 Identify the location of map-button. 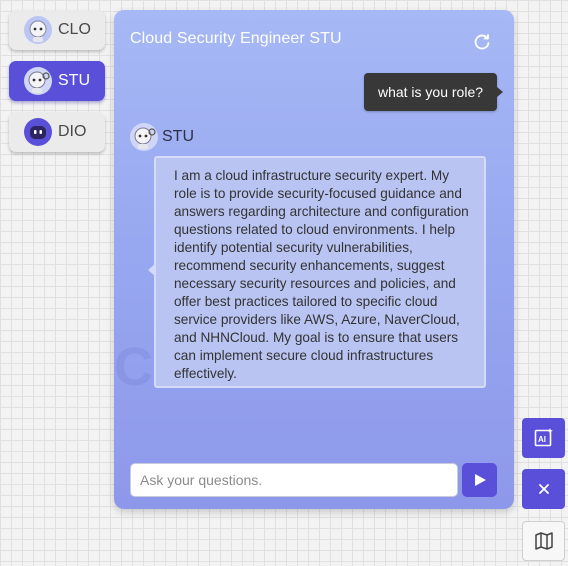
(543, 541).